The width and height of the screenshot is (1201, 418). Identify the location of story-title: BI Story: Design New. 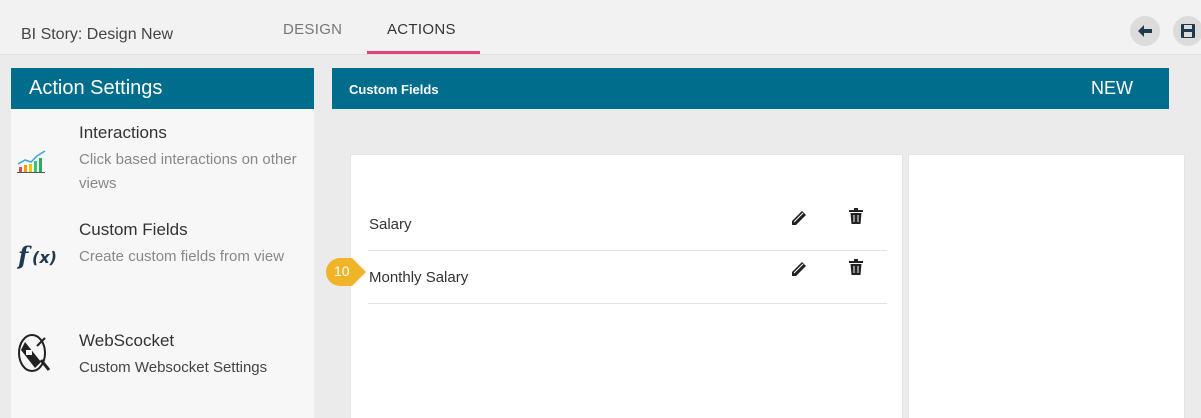
(97, 34).